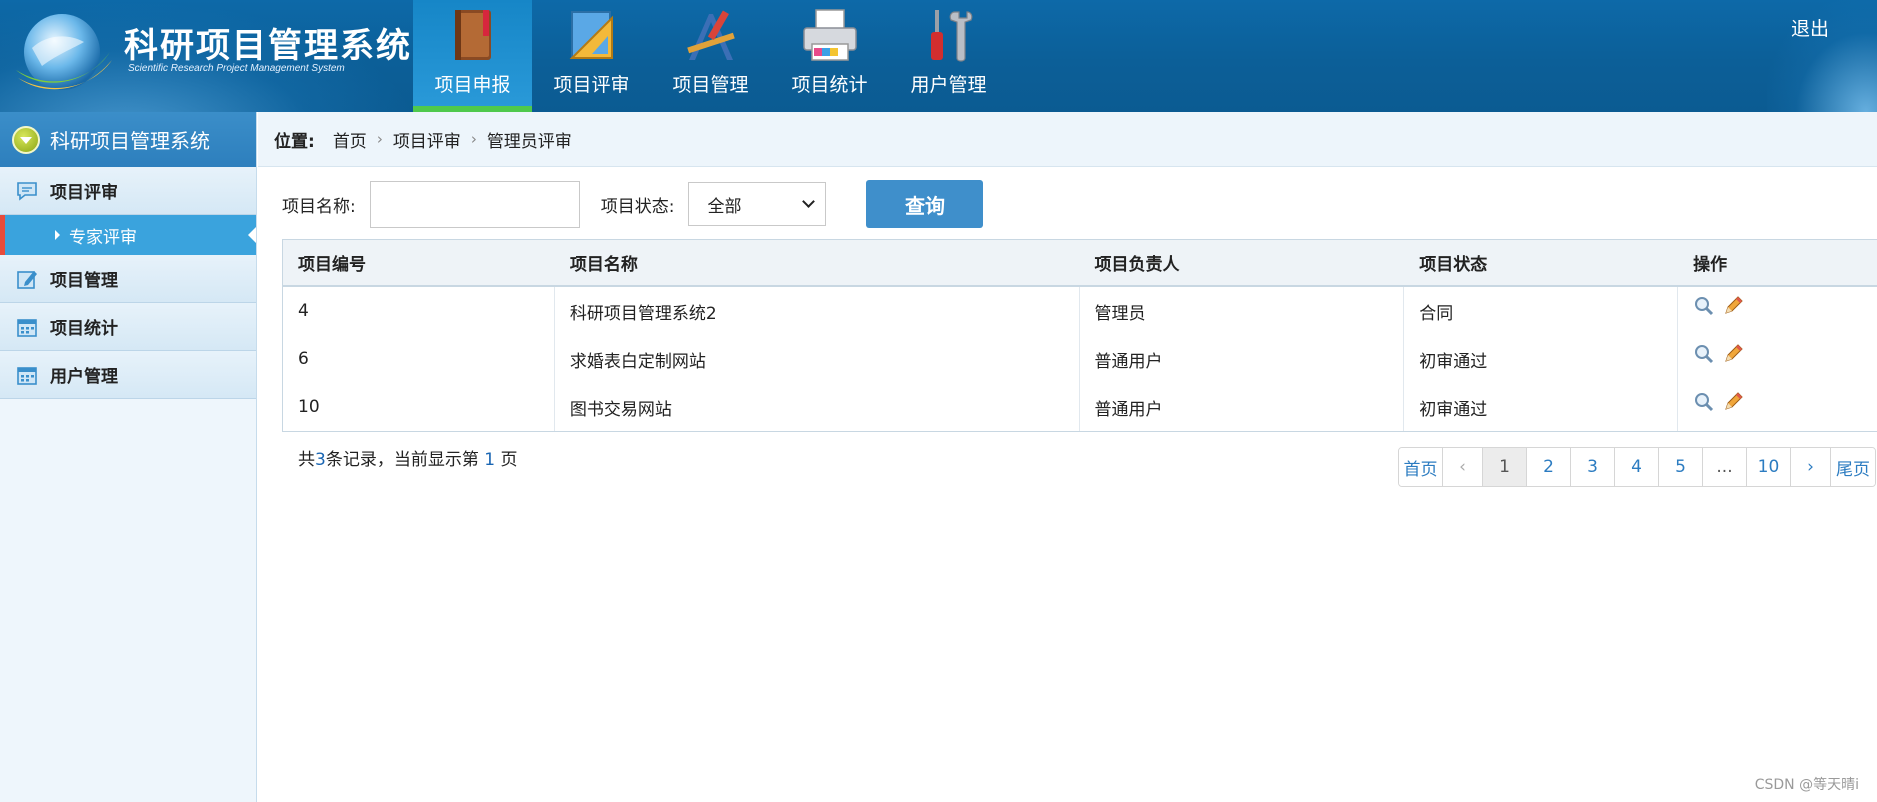 The image size is (1877, 802). I want to click on search-button: 查询, so click(925, 204).